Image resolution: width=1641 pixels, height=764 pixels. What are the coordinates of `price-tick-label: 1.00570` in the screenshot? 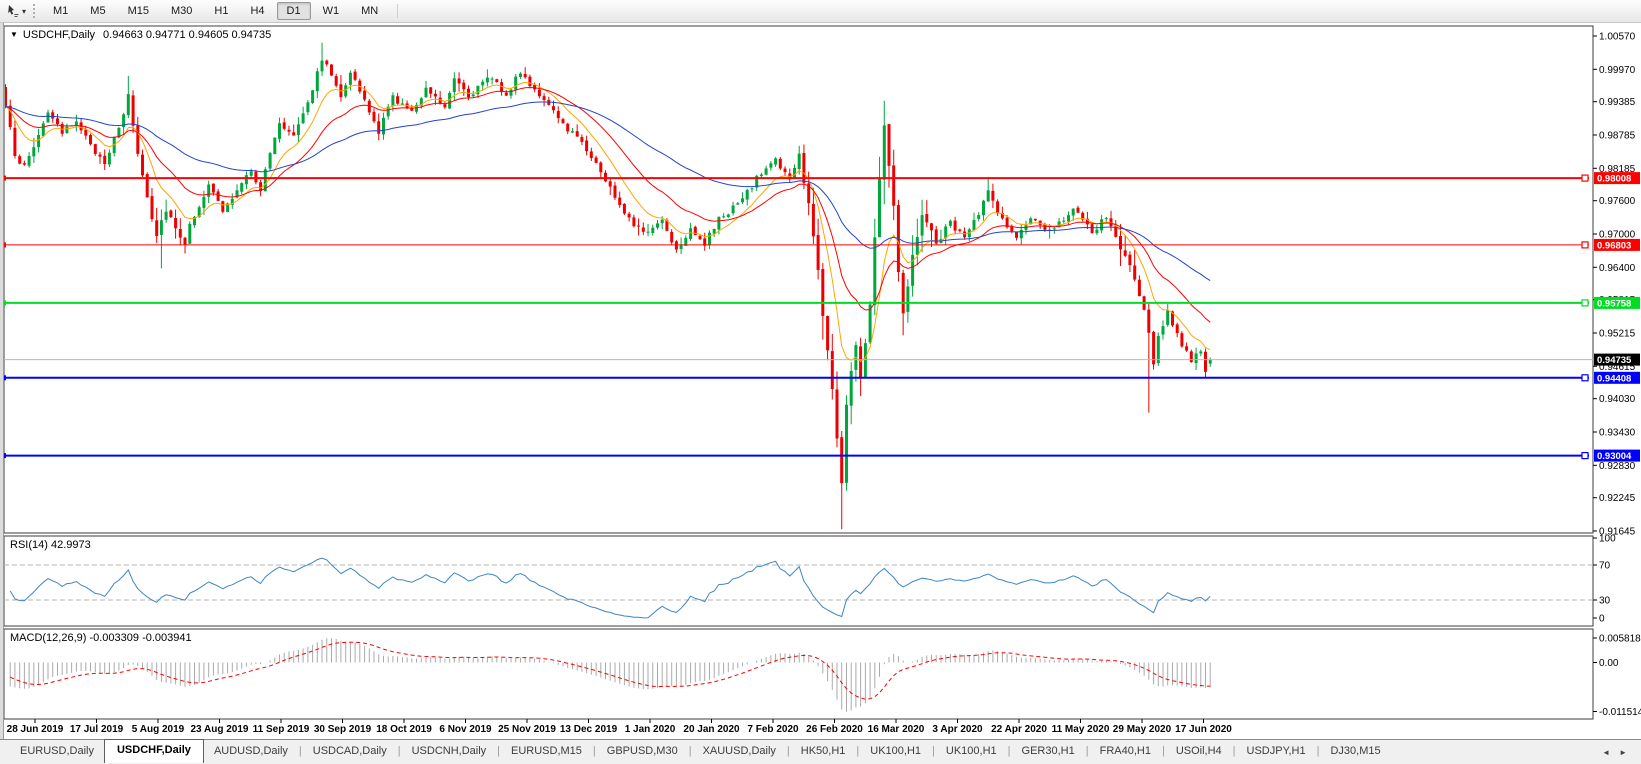 It's located at (1617, 37).